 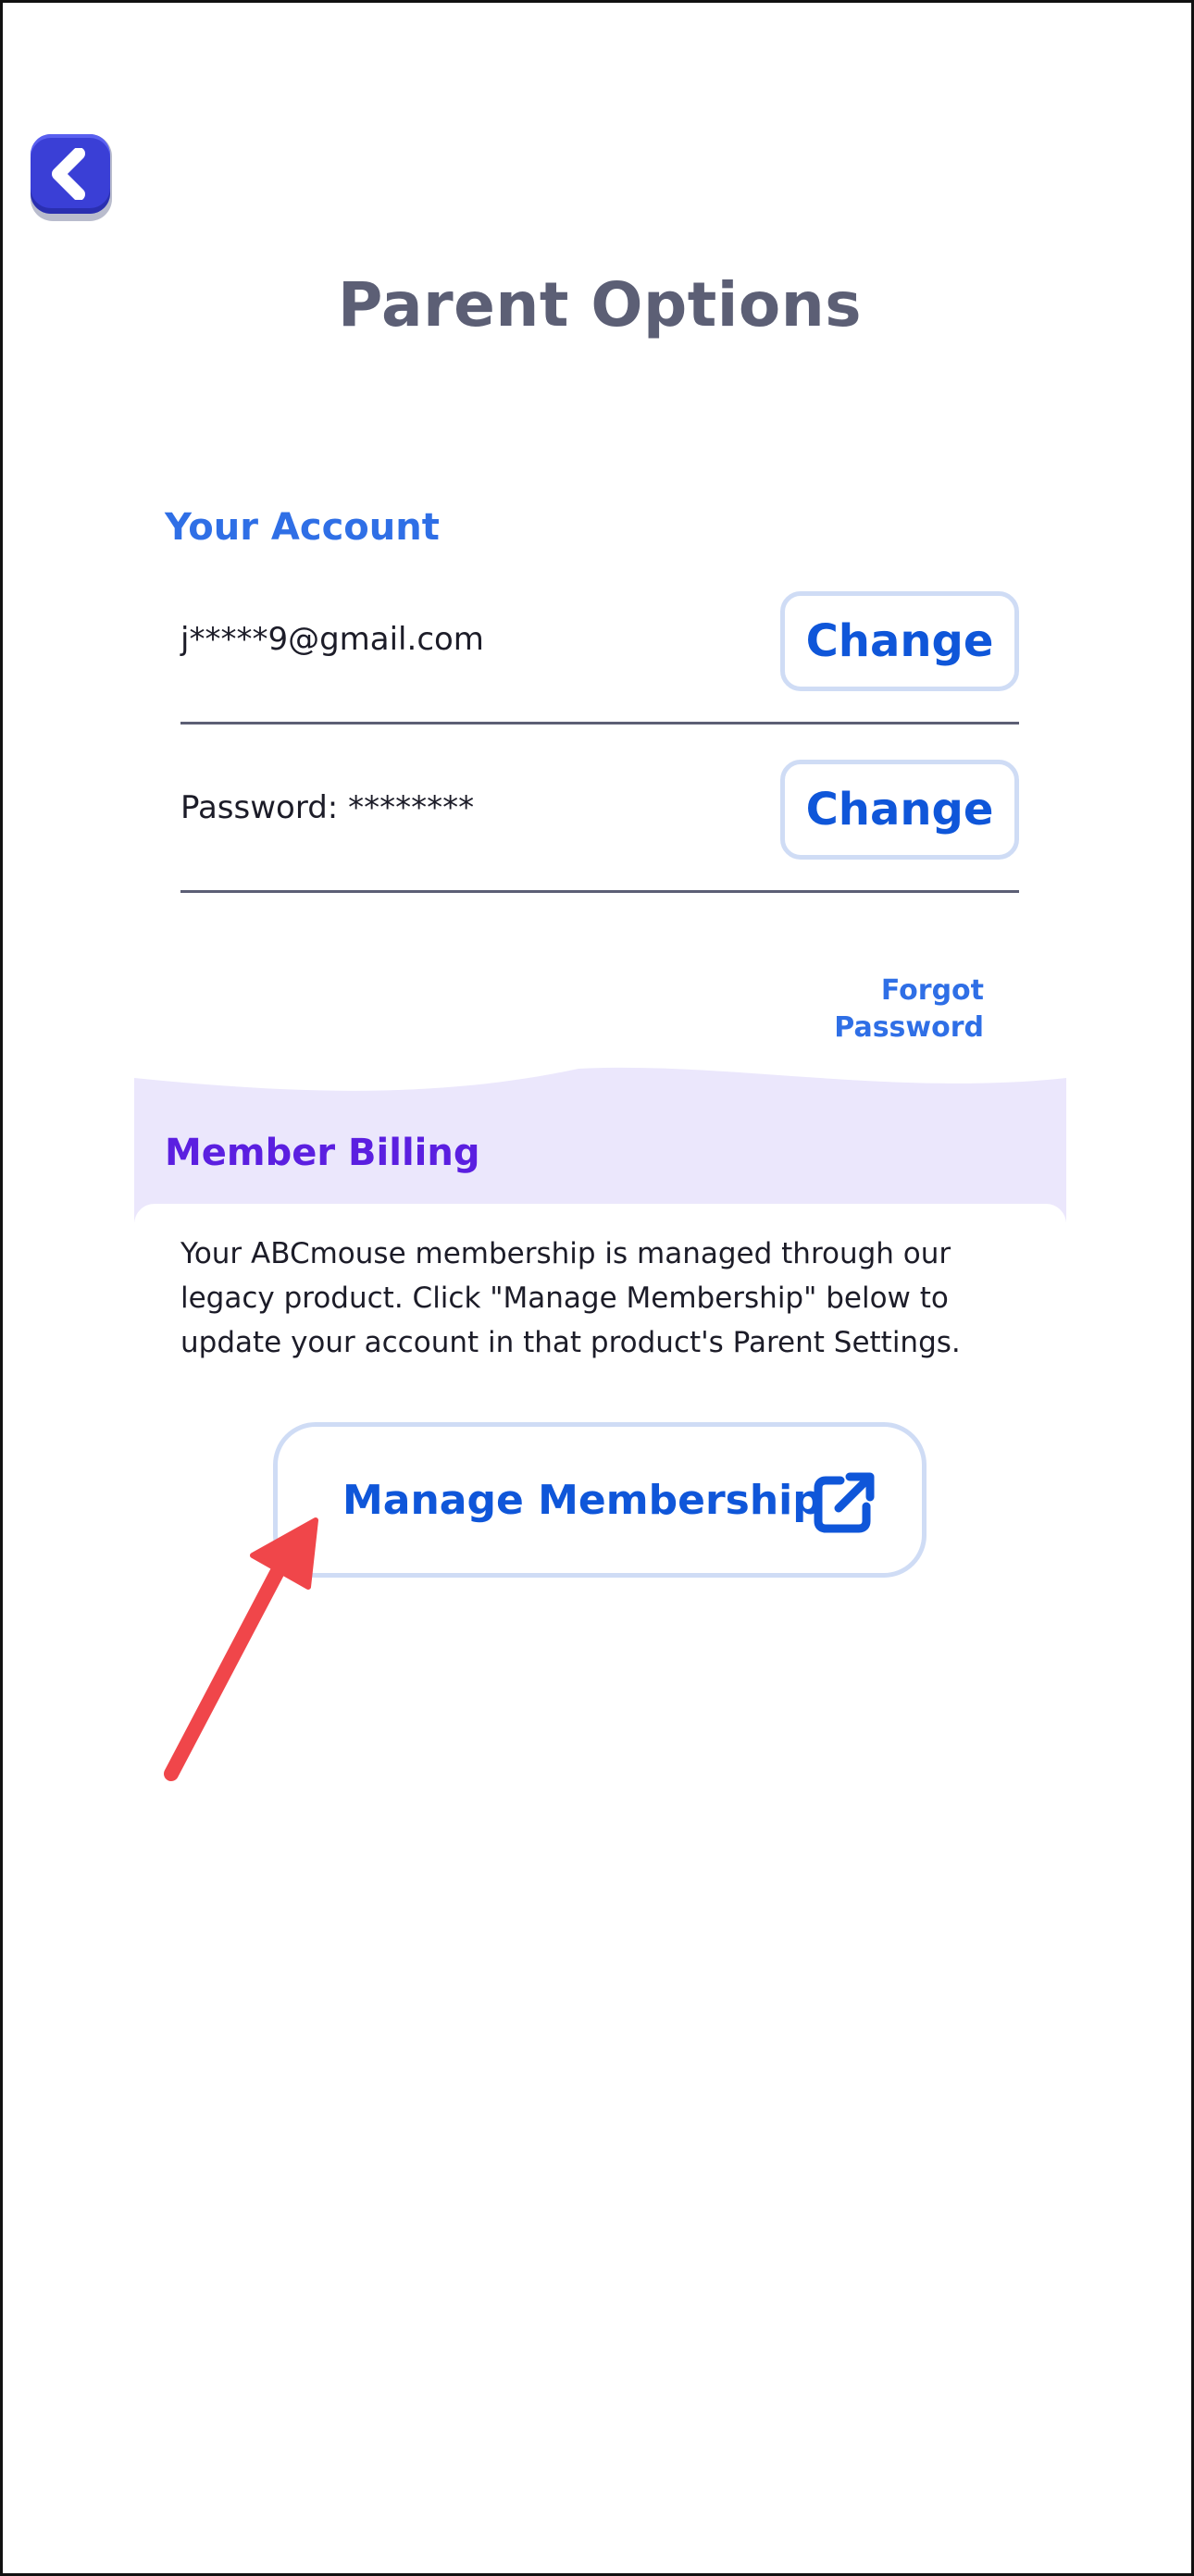 I want to click on password-value: Password: ********, so click(x=327, y=808).